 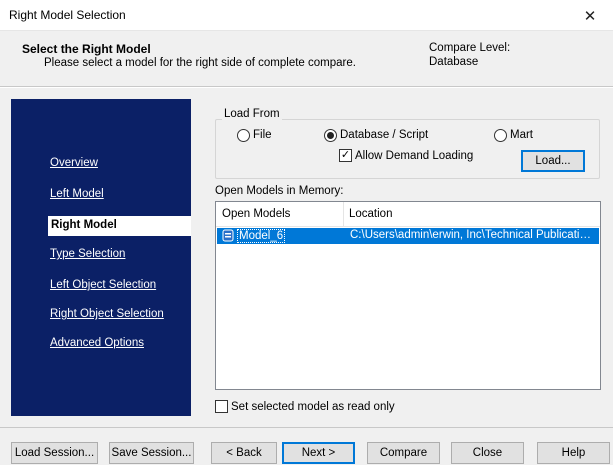 I want to click on page-title: Select the Right Model, so click(x=86, y=49).